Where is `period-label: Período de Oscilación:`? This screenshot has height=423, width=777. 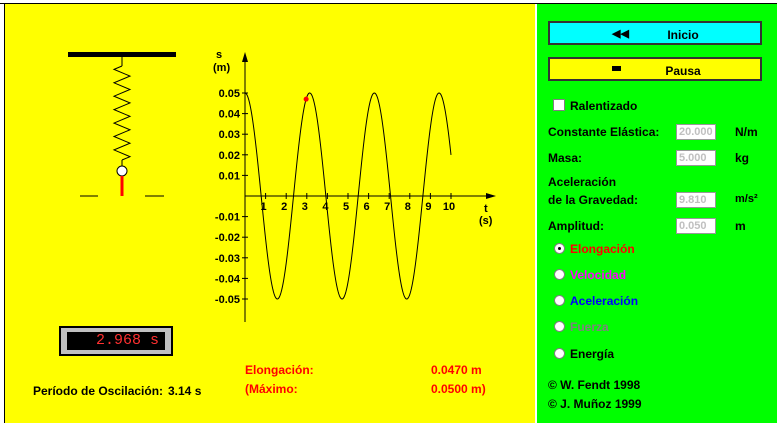
period-label: Período de Oscilación: is located at coordinates (98, 391).